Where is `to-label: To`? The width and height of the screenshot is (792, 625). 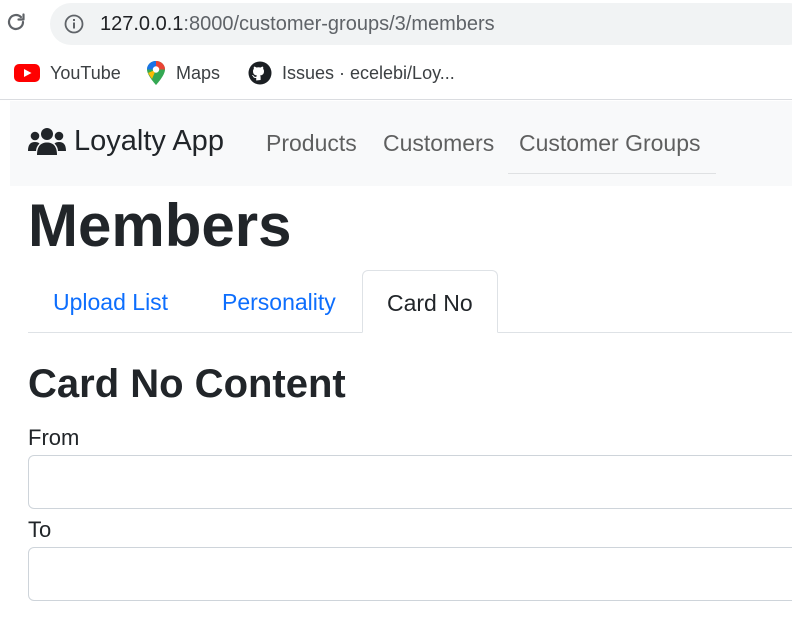 to-label: To is located at coordinates (40, 529).